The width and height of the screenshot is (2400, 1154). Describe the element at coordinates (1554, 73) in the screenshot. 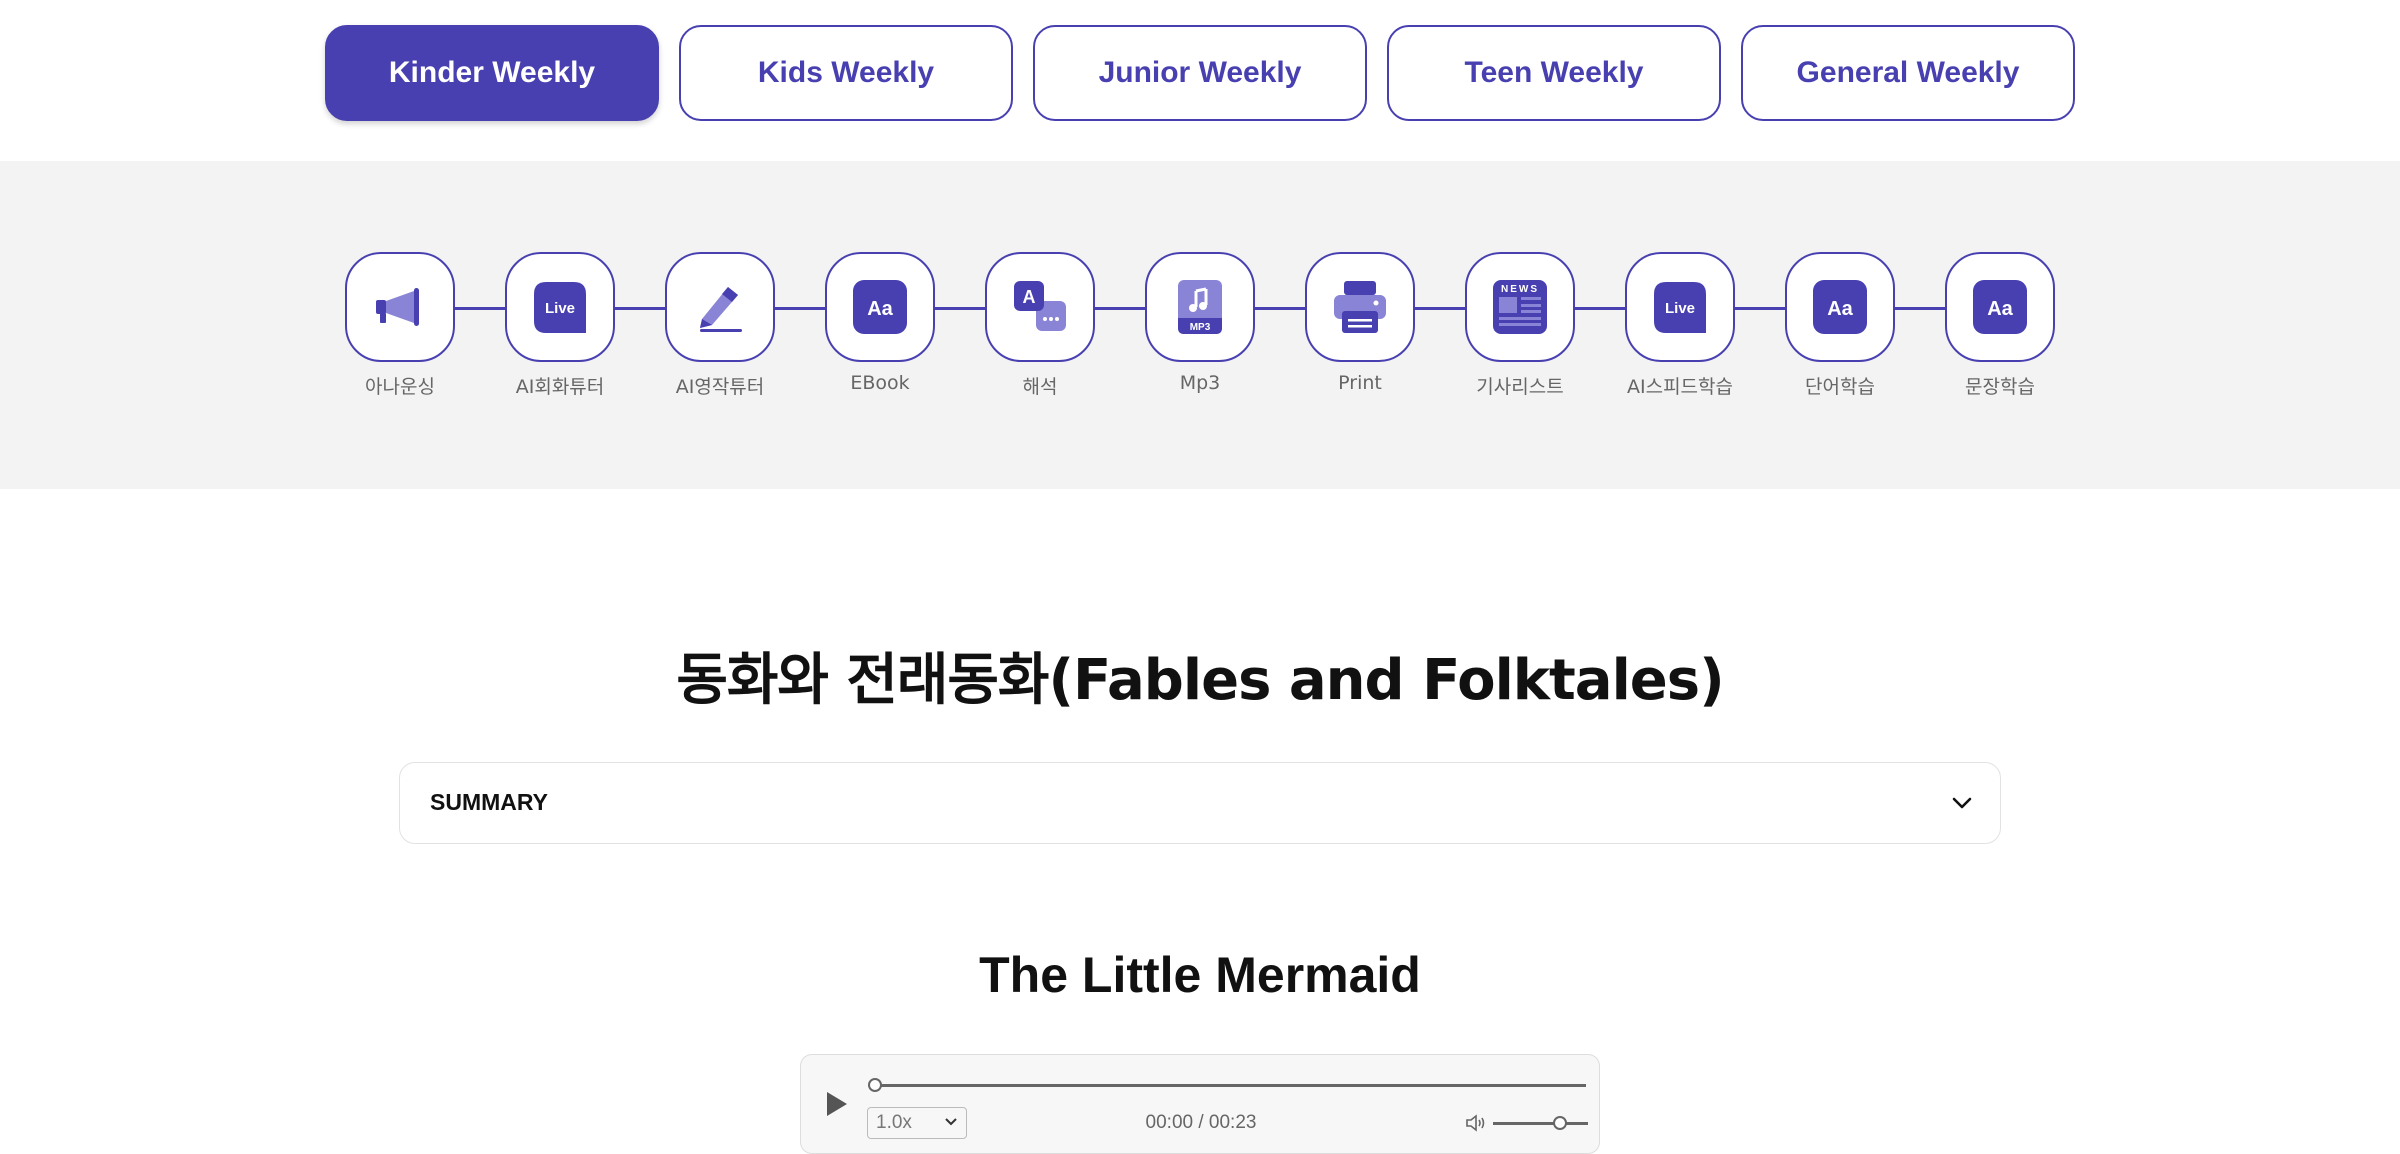

I see `tab-teen-weekly: Teen Weekly` at that location.